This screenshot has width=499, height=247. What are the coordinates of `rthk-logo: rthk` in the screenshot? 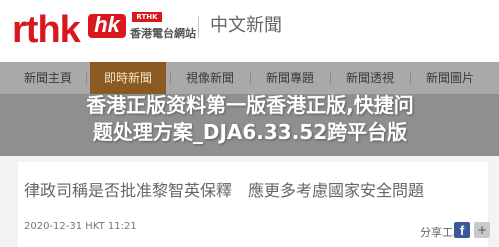 It's located at (46, 30).